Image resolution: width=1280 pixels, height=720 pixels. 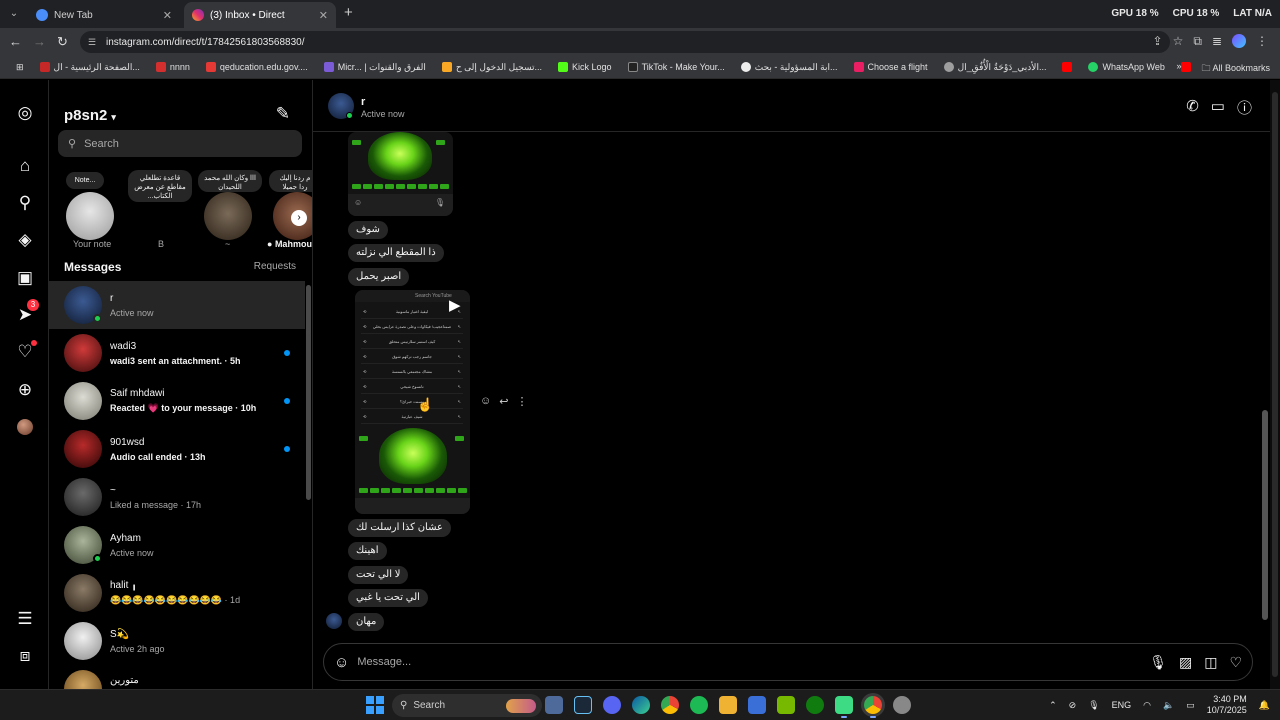 What do you see at coordinates (1217, 41) in the screenshot?
I see `media-controls-icon: ≣` at bounding box center [1217, 41].